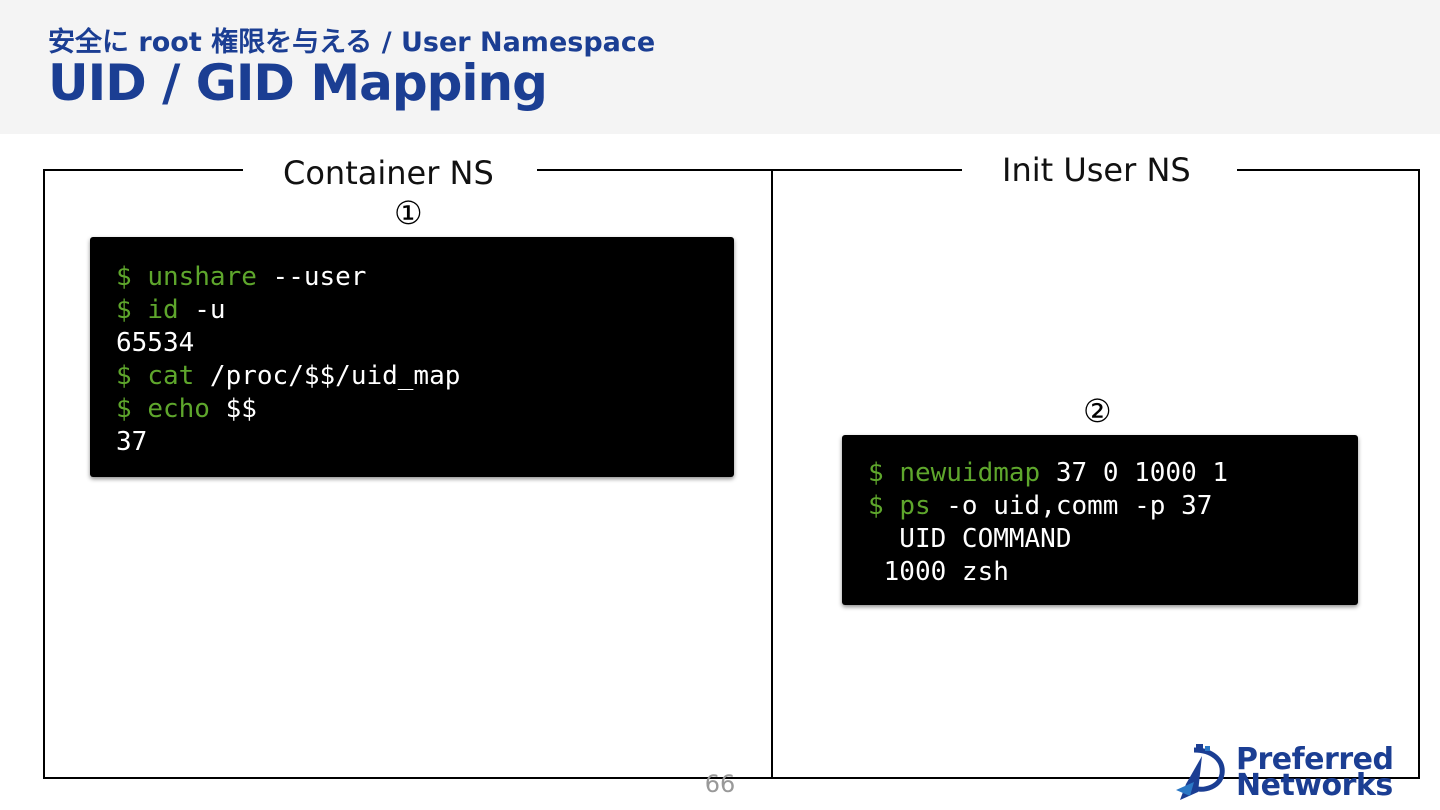  What do you see at coordinates (171, 376) in the screenshot?
I see `terminal-cmd: cat` at bounding box center [171, 376].